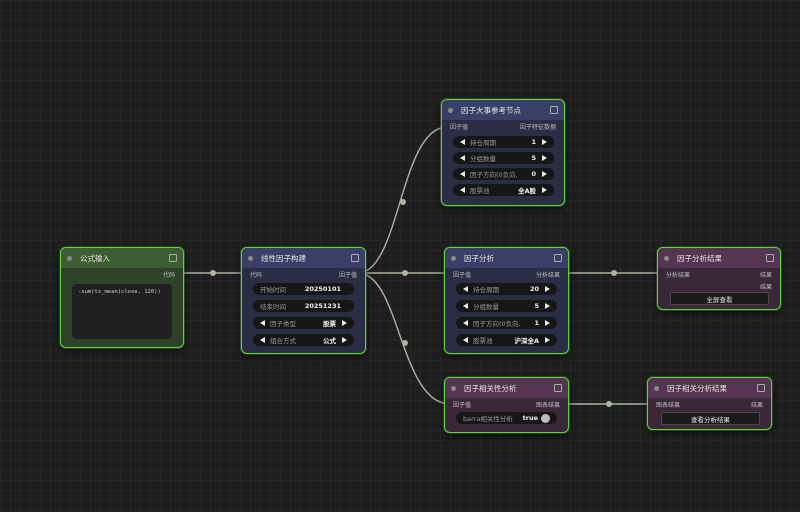 The image size is (800, 512). Describe the element at coordinates (168, 275) in the screenshot. I see `output-label: 代码` at that location.